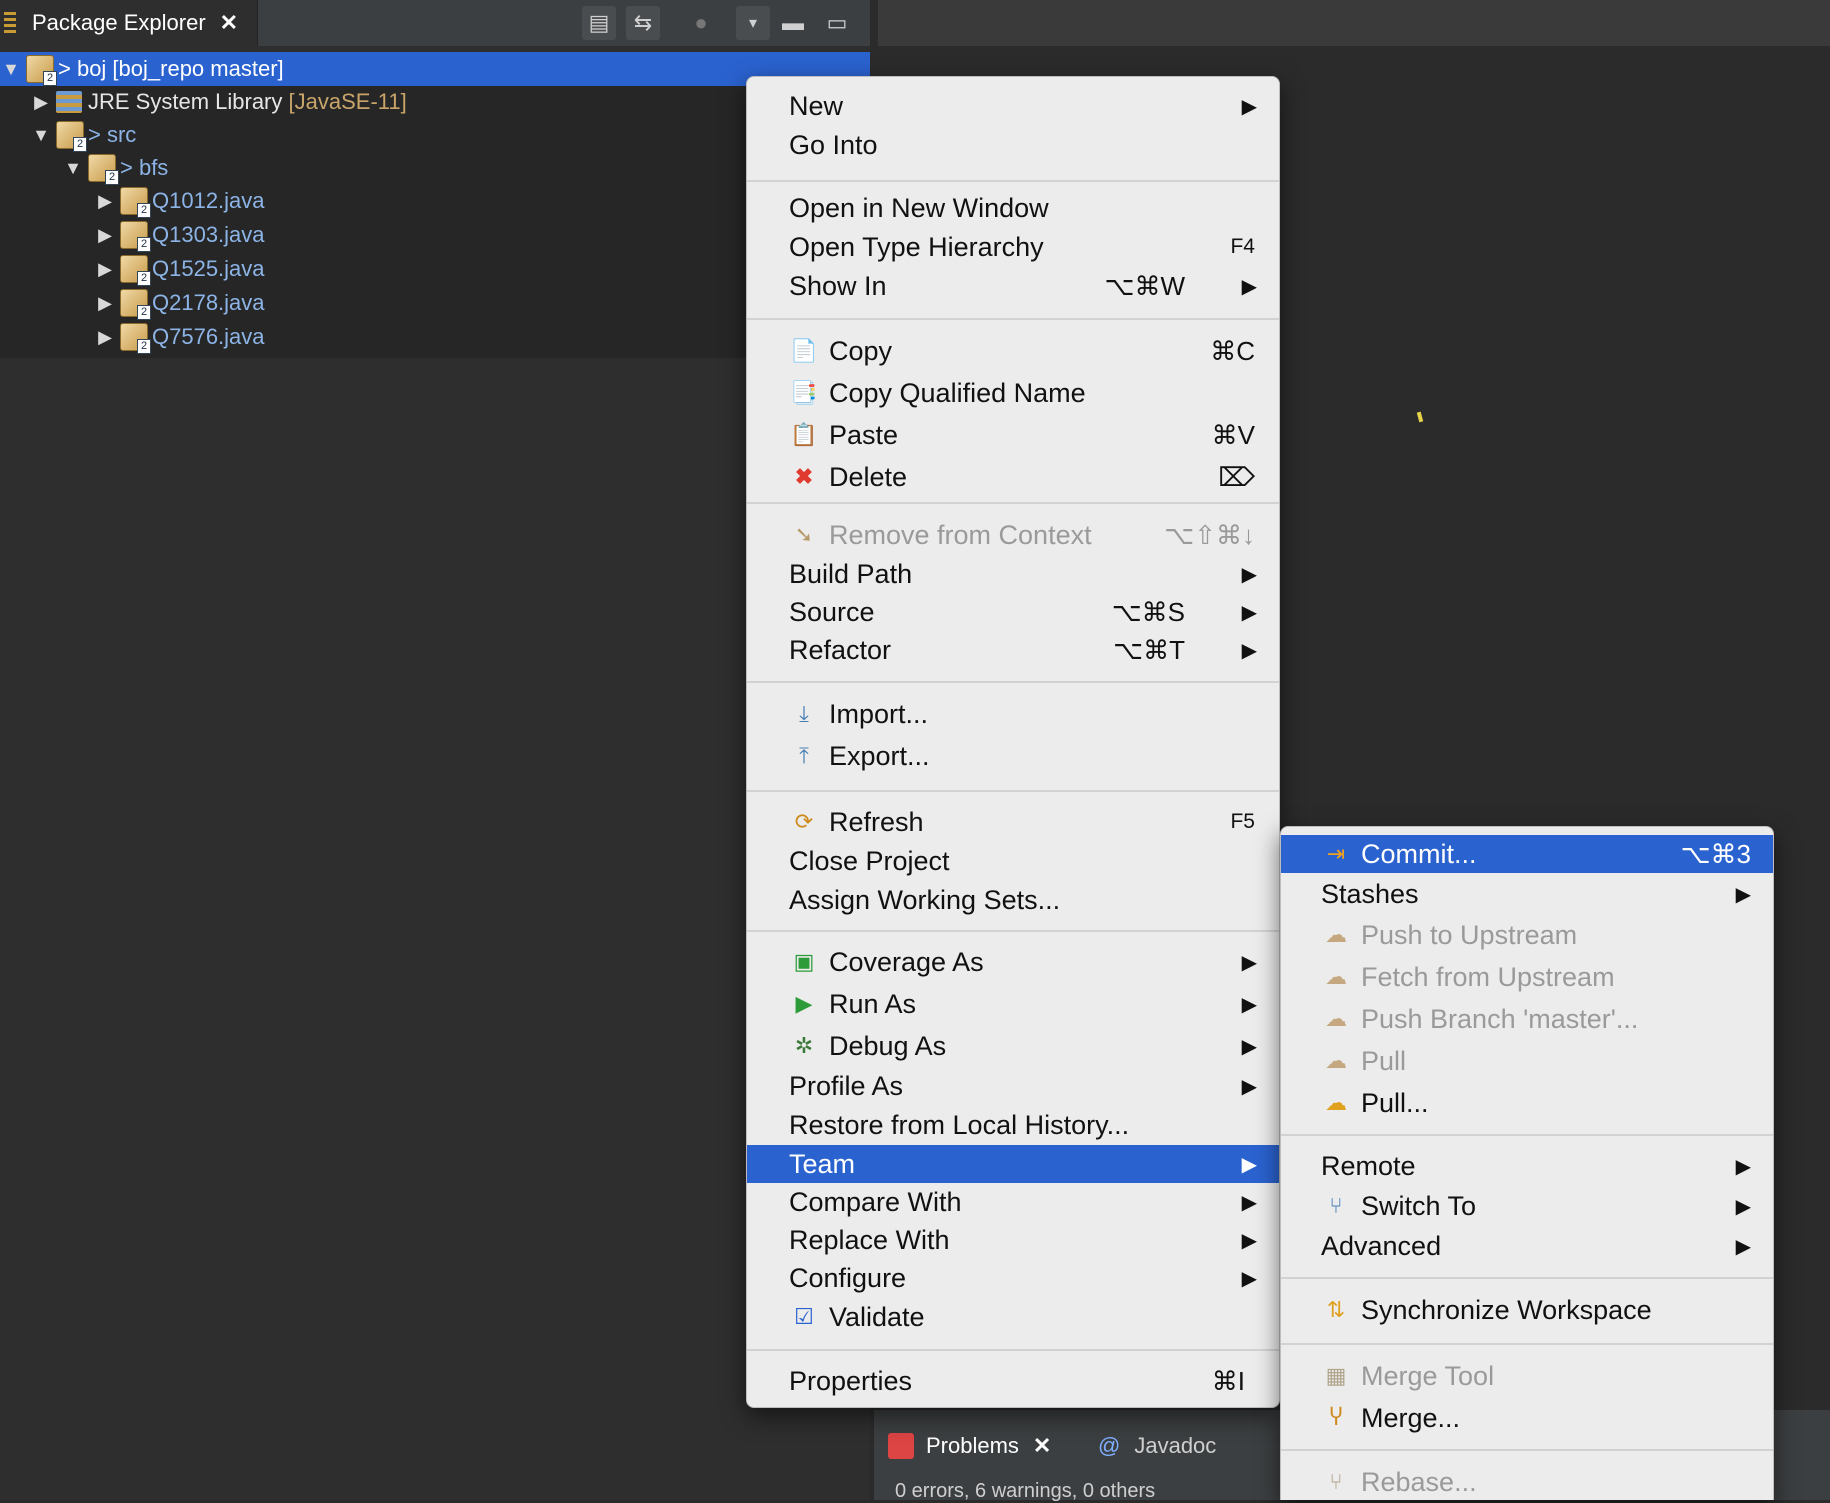  I want to click on tree-item-java-file: ▶ Q1012.java, so click(132, 201).